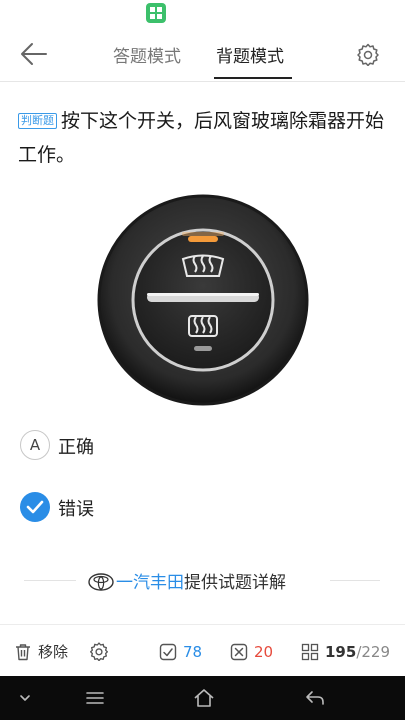 Image resolution: width=405 pixels, height=720 pixels. What do you see at coordinates (170, 446) in the screenshot?
I see `option-a: A 正确` at bounding box center [170, 446].